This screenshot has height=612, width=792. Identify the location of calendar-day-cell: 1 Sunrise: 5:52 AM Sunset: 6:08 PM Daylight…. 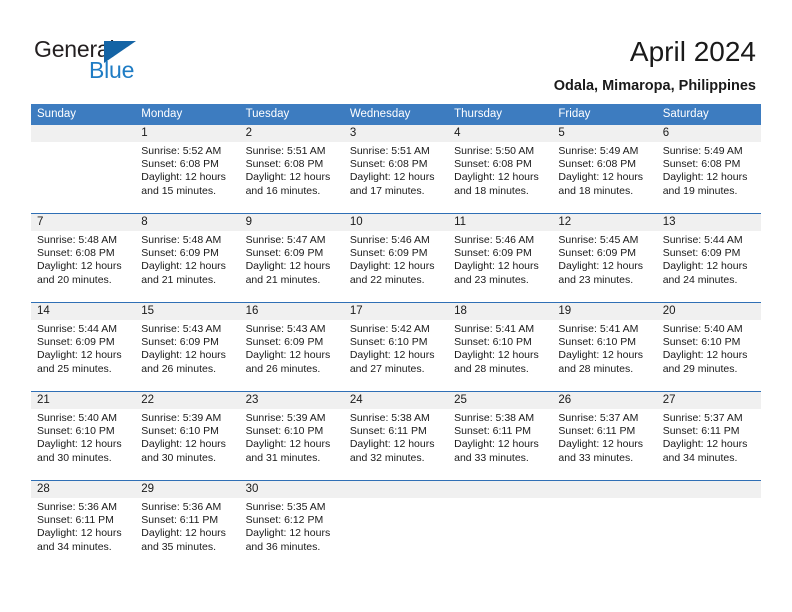
(187, 169).